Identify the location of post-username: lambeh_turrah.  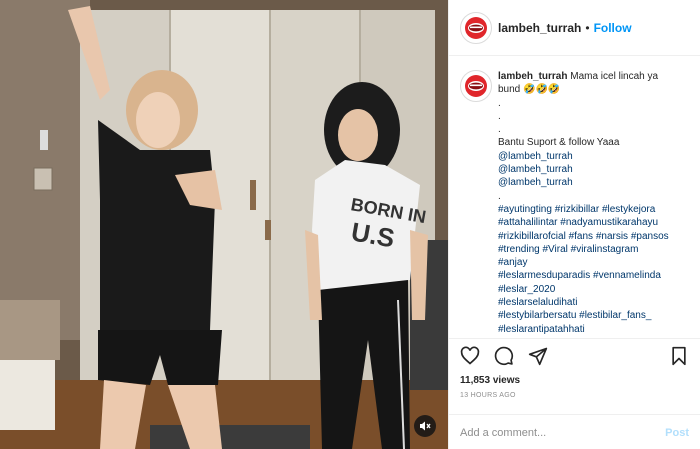
(539, 28).